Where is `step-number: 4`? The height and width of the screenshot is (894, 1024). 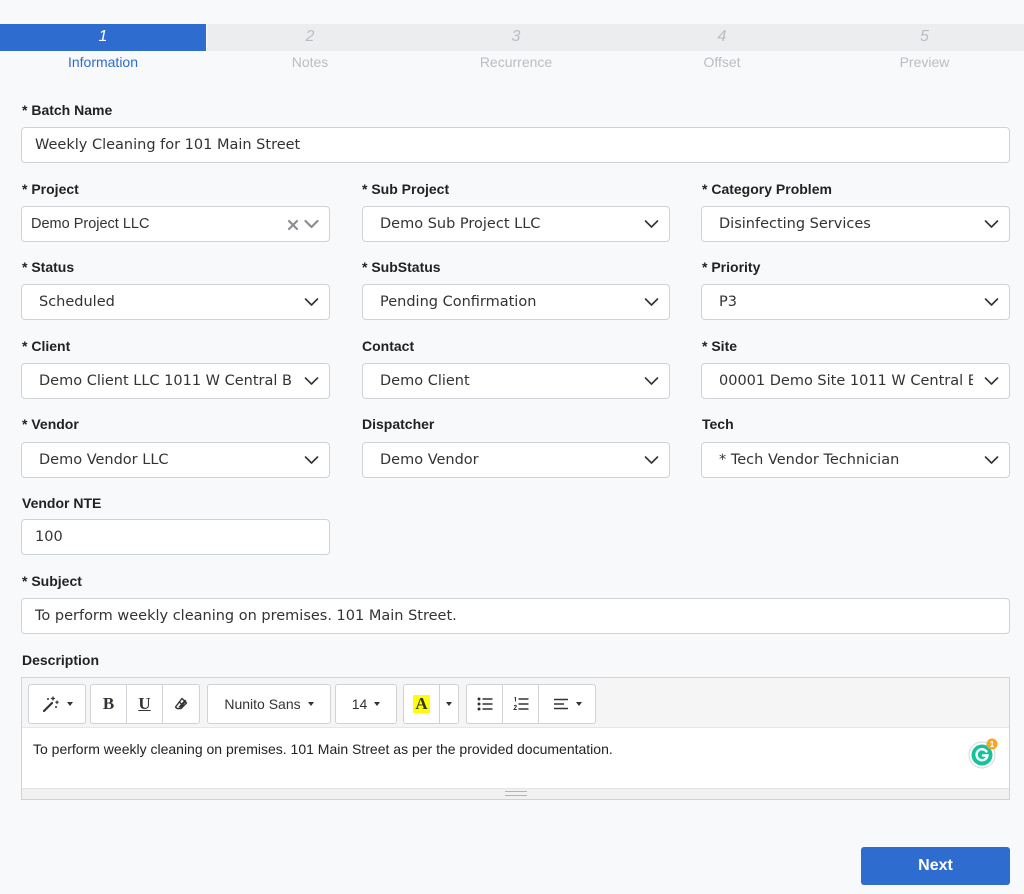
step-number: 4 is located at coordinates (722, 36).